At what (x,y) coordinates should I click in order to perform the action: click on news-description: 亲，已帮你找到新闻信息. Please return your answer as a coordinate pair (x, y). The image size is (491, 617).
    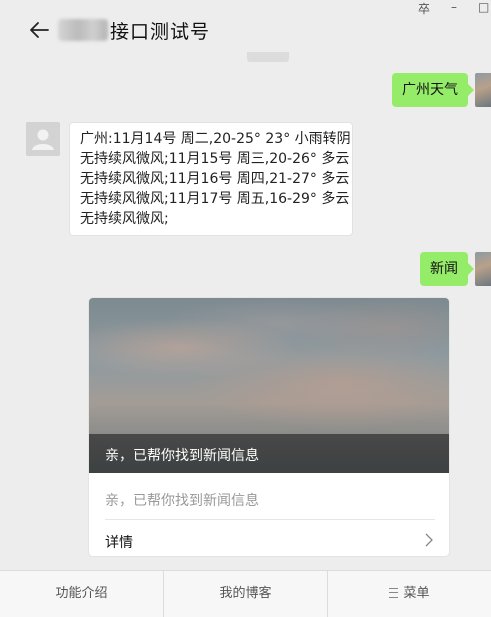
    Looking at the image, I should click on (182, 501).